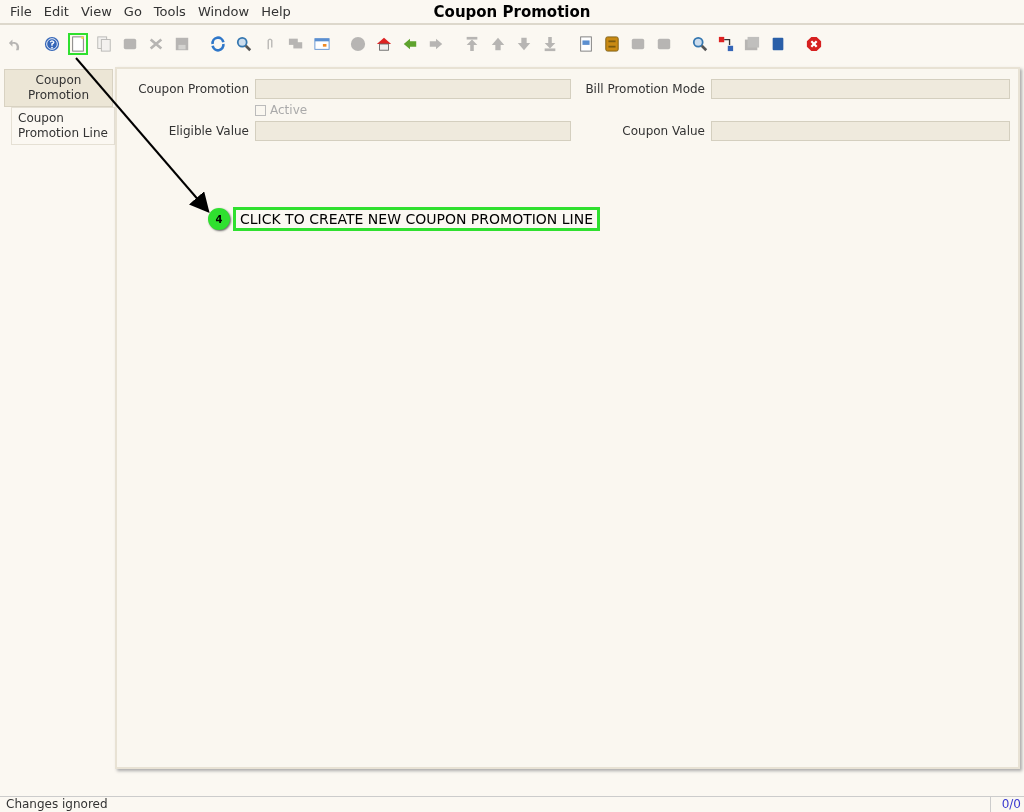  I want to click on next-icon, so click(524, 44).